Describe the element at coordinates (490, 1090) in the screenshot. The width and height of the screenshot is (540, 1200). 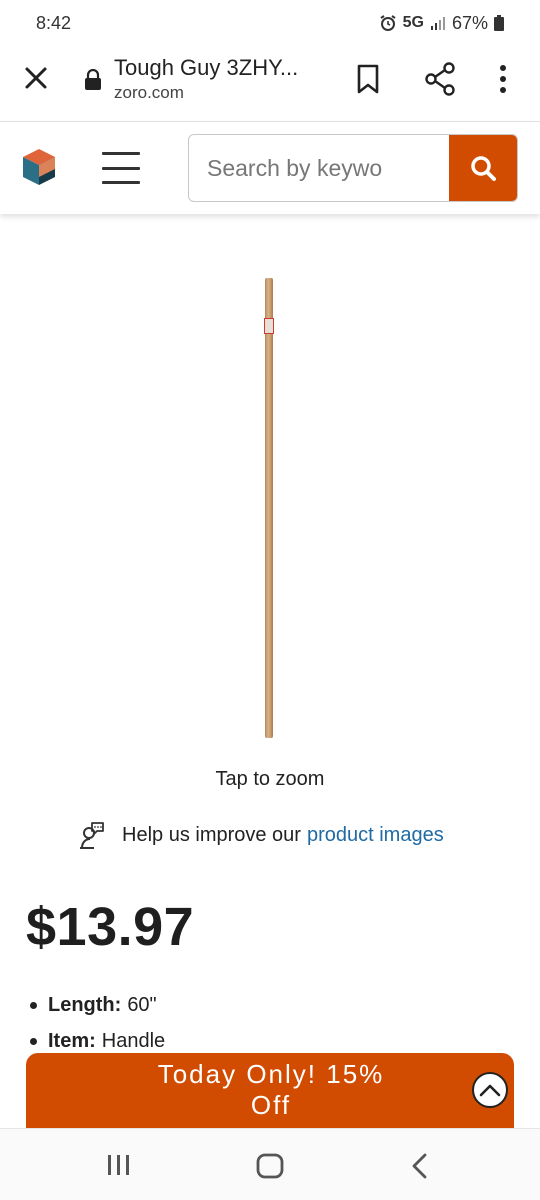
I see `chevron-up-icon` at that location.